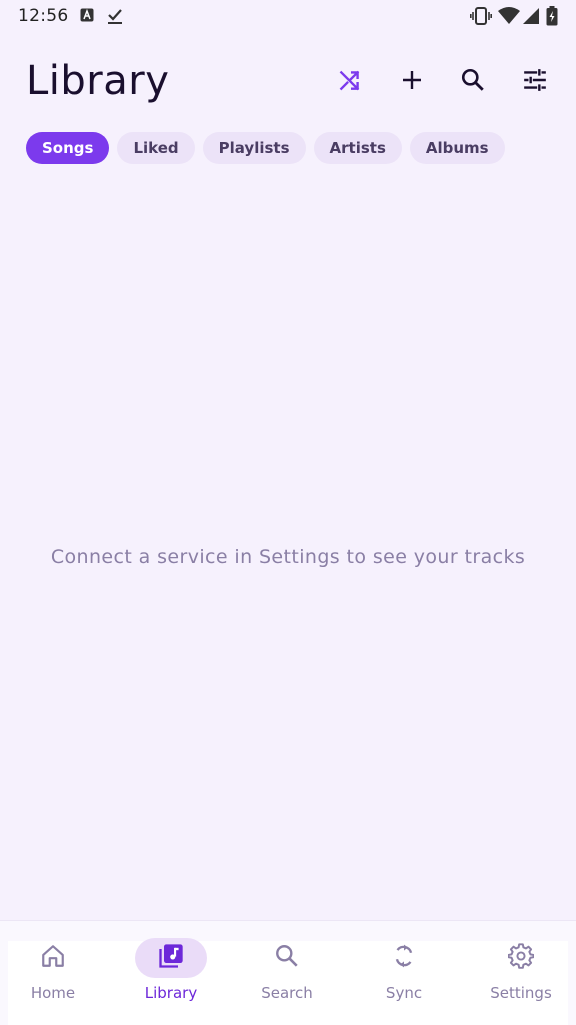 This screenshot has width=576, height=1025. I want to click on shuffle-button, so click(350, 82).